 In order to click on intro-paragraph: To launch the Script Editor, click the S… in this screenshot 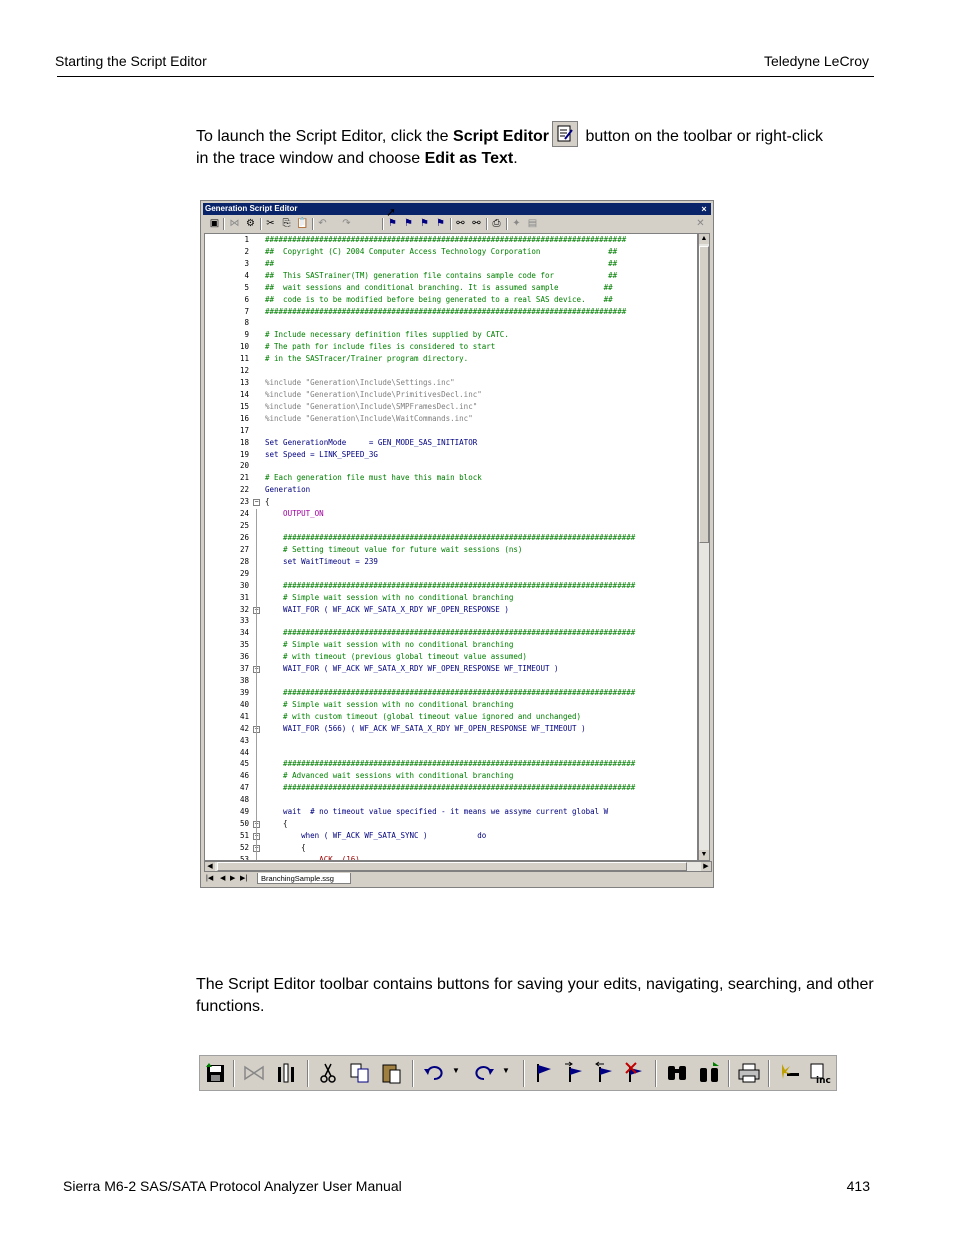, I will do `click(516, 145)`.